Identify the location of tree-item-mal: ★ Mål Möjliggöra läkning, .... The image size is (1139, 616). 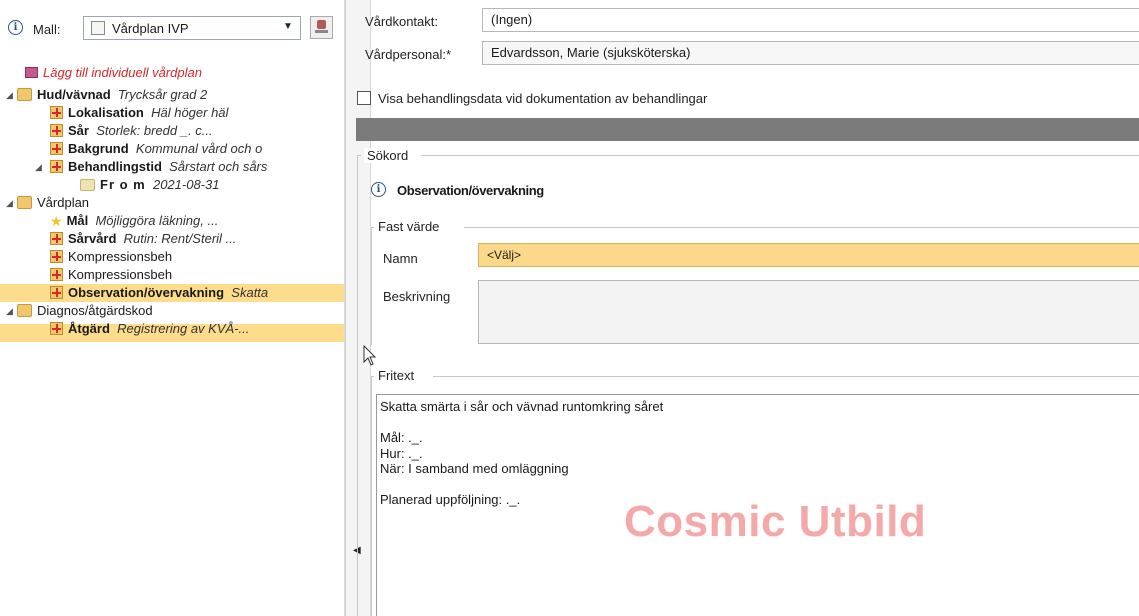
(134, 221).